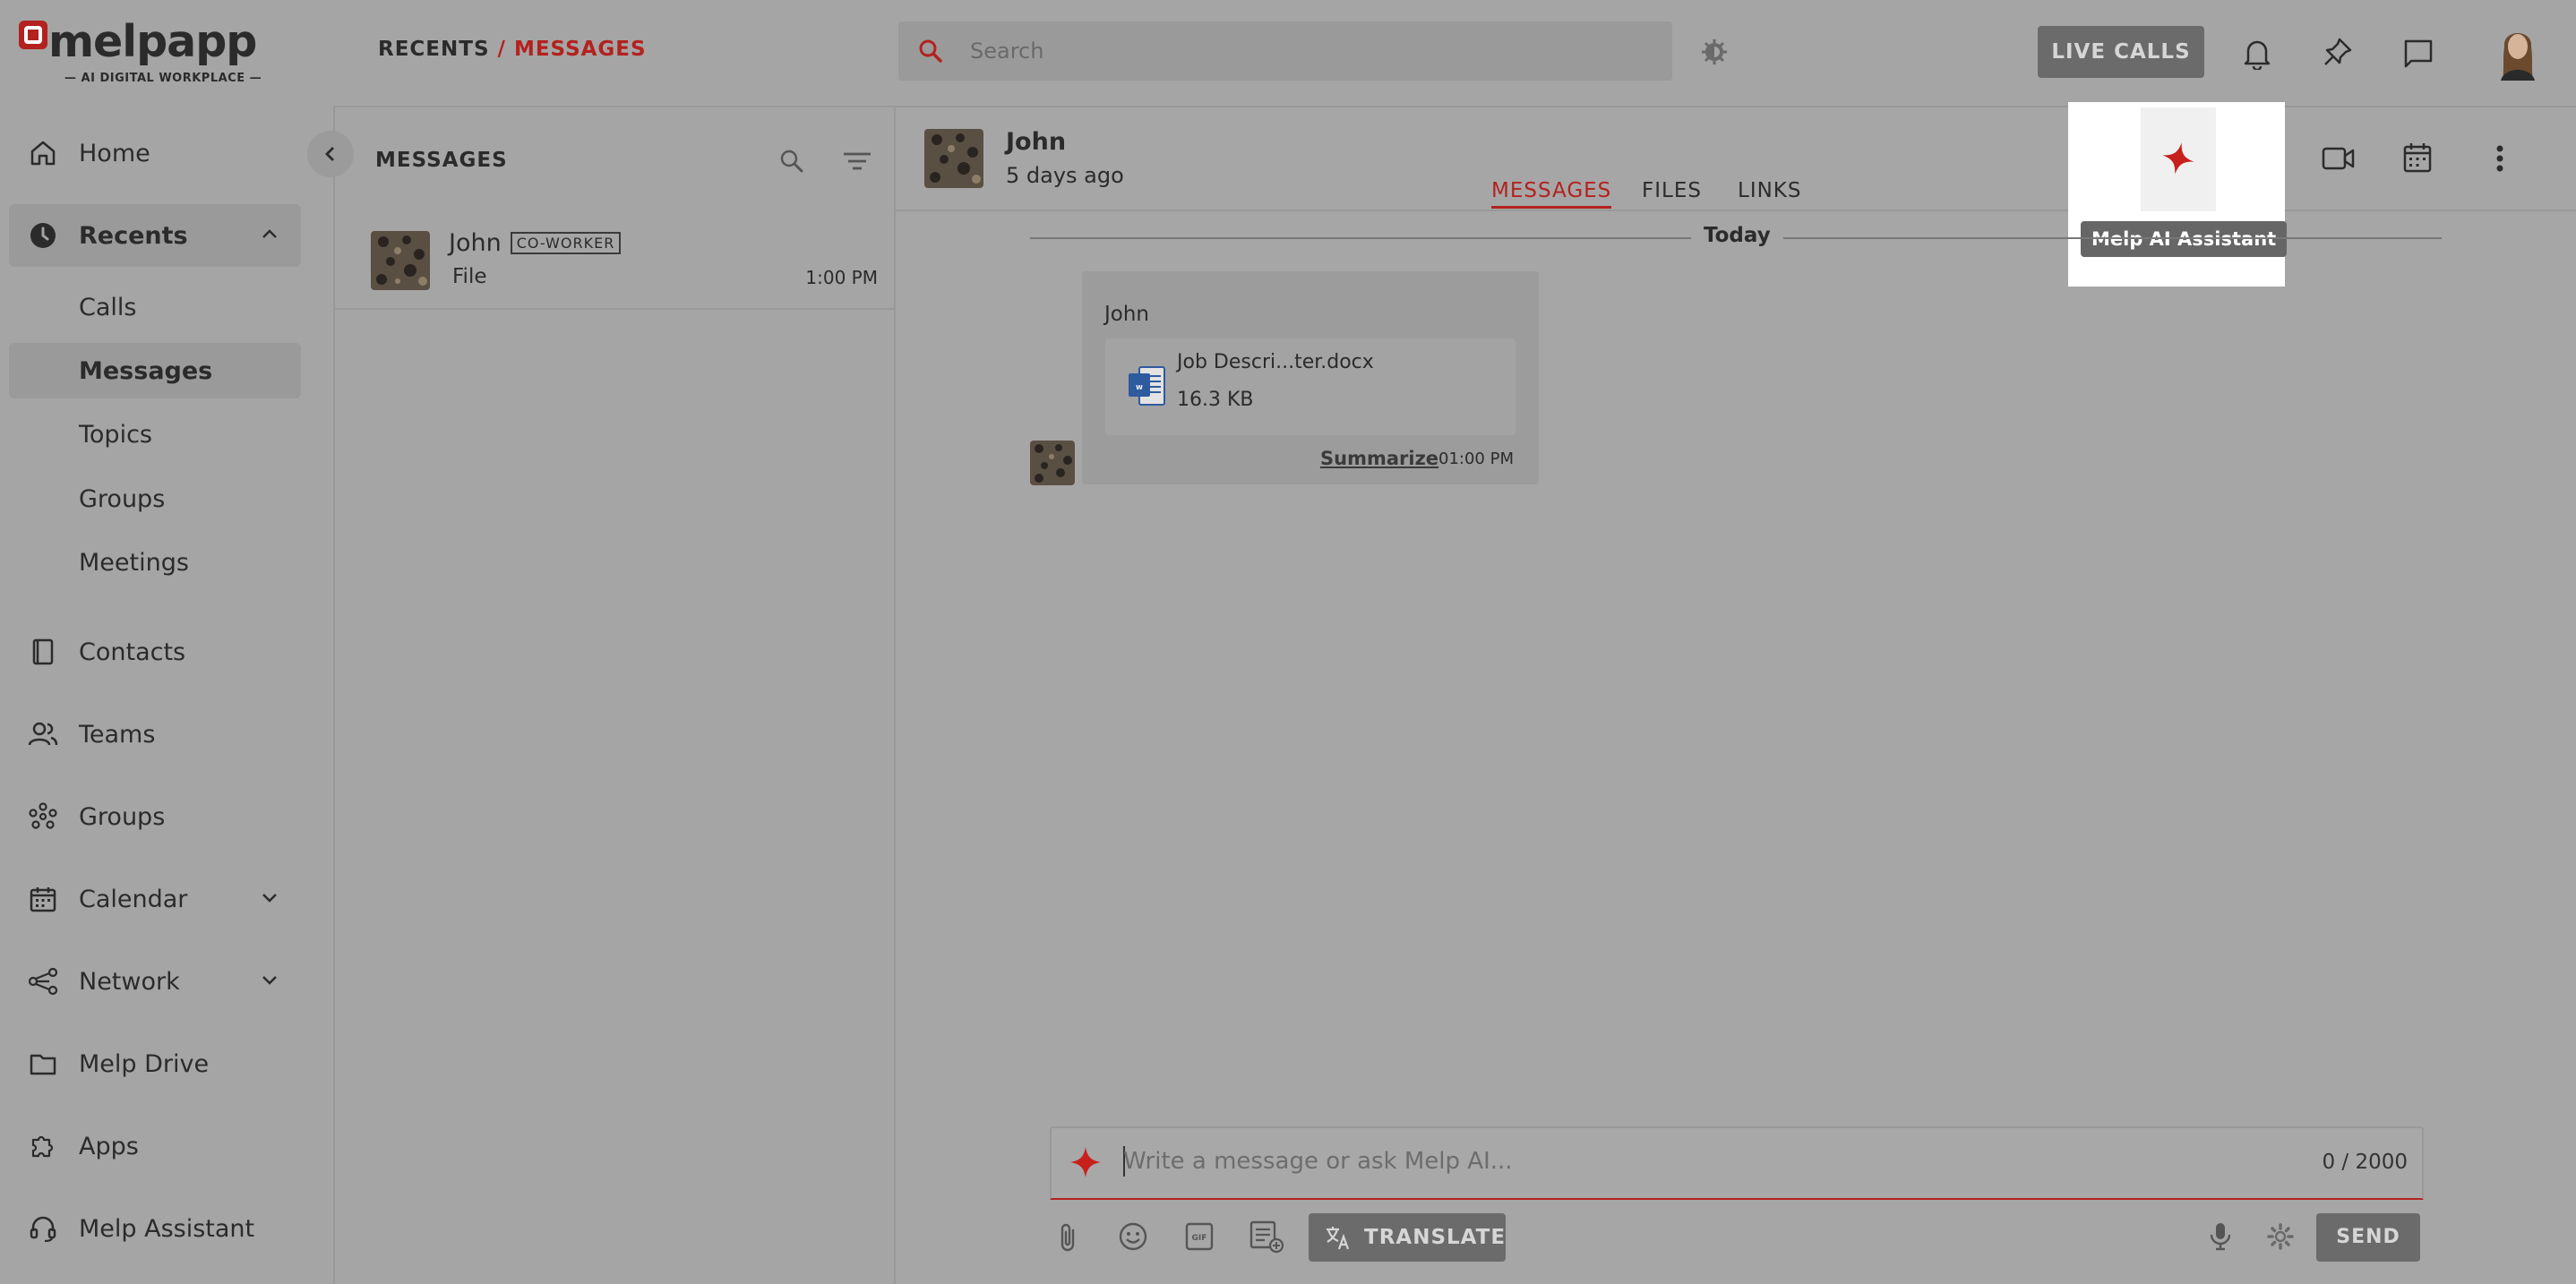 This screenshot has height=1284, width=2576. I want to click on sidebar-item-calendar: Calendar, so click(155, 899).